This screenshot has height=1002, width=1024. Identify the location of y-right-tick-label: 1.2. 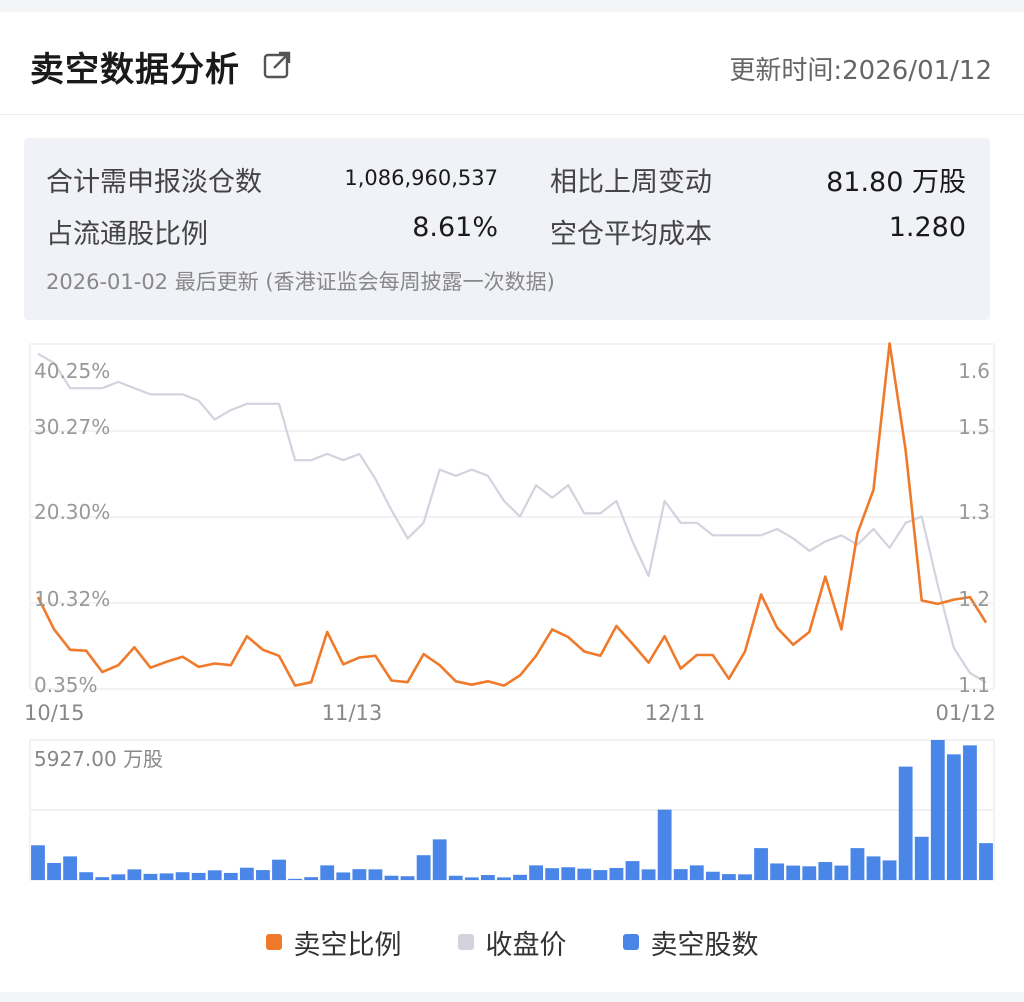
(974, 599).